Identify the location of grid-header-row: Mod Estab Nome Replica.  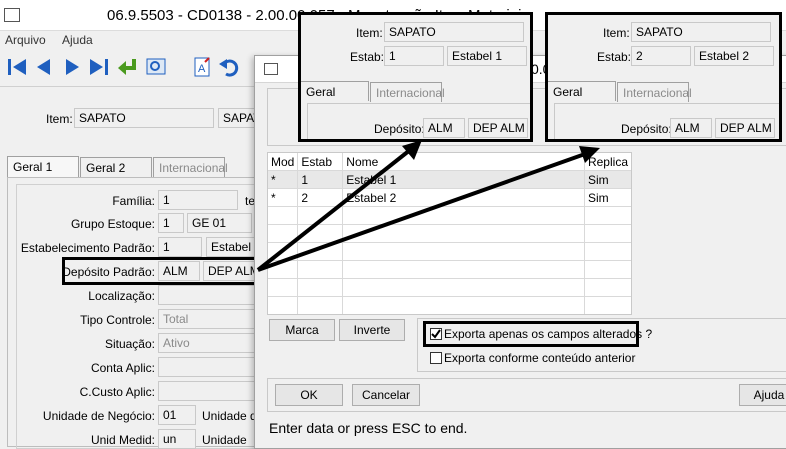
(449, 162).